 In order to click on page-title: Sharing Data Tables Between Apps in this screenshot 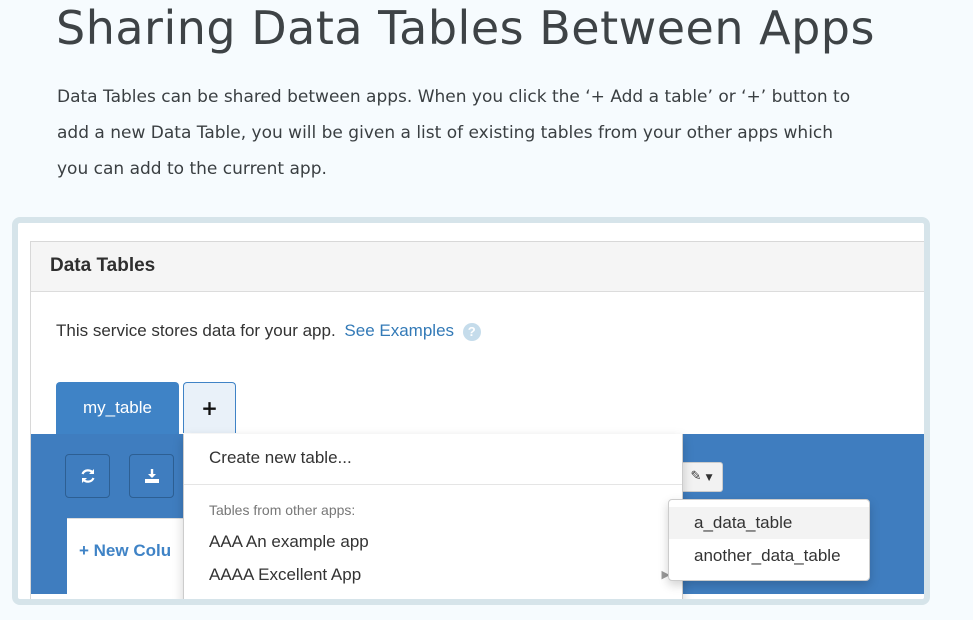, I will do `click(465, 28)`.